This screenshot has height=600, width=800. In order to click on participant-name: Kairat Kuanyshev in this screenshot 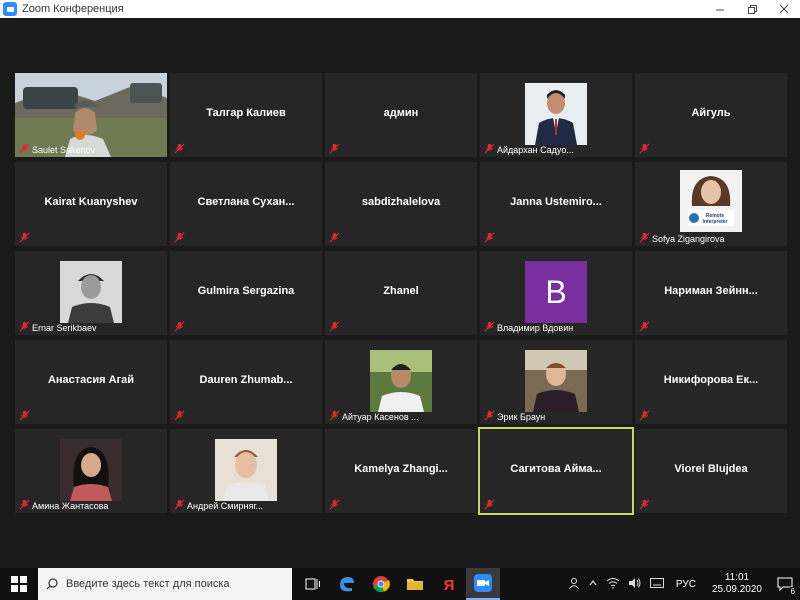, I will do `click(91, 202)`.